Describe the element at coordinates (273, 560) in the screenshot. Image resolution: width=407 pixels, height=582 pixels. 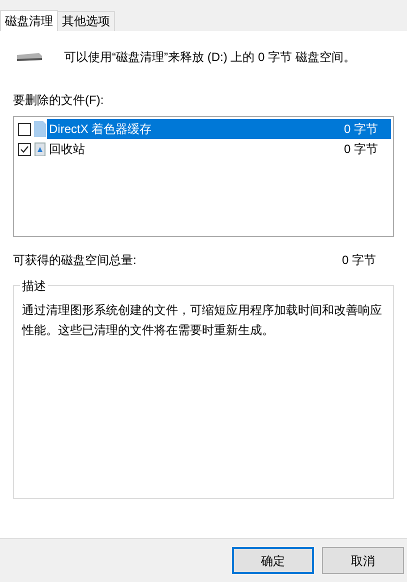
I see `dialog-button: 确定` at that location.